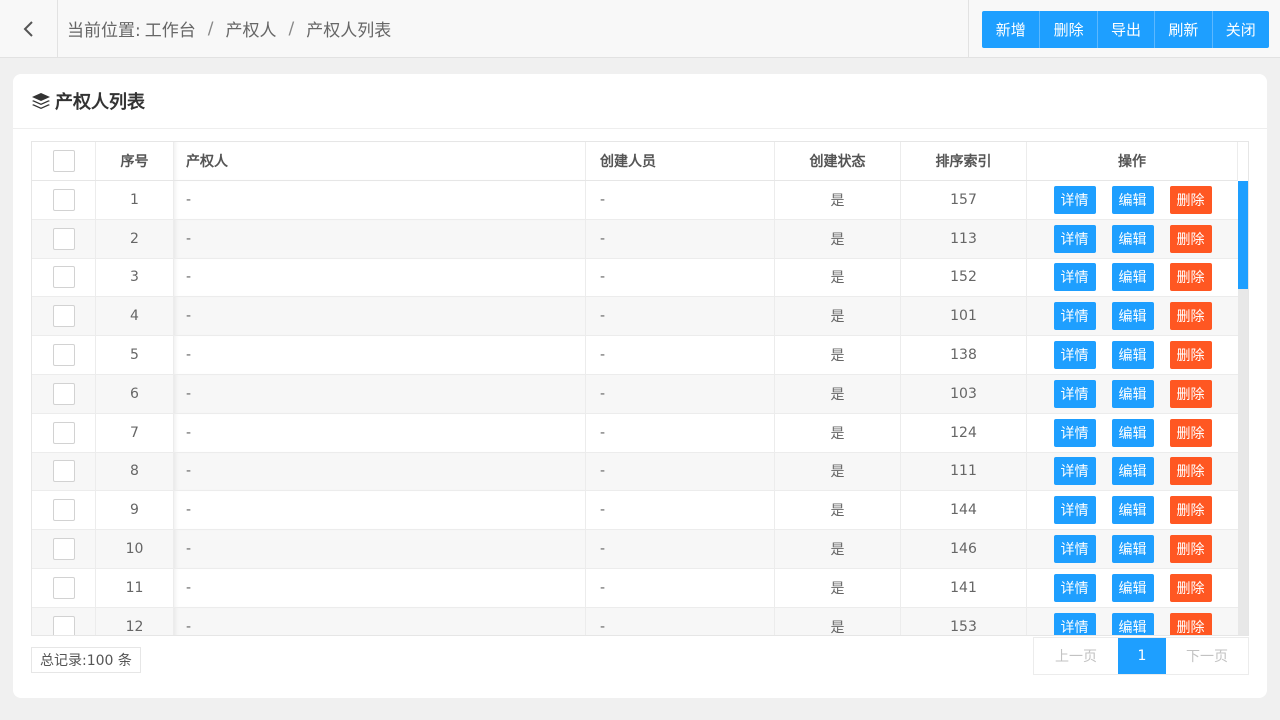 The width and height of the screenshot is (1280, 720). I want to click on table-row: 2 - - 是 113 详情 编辑 删除, so click(635, 239).